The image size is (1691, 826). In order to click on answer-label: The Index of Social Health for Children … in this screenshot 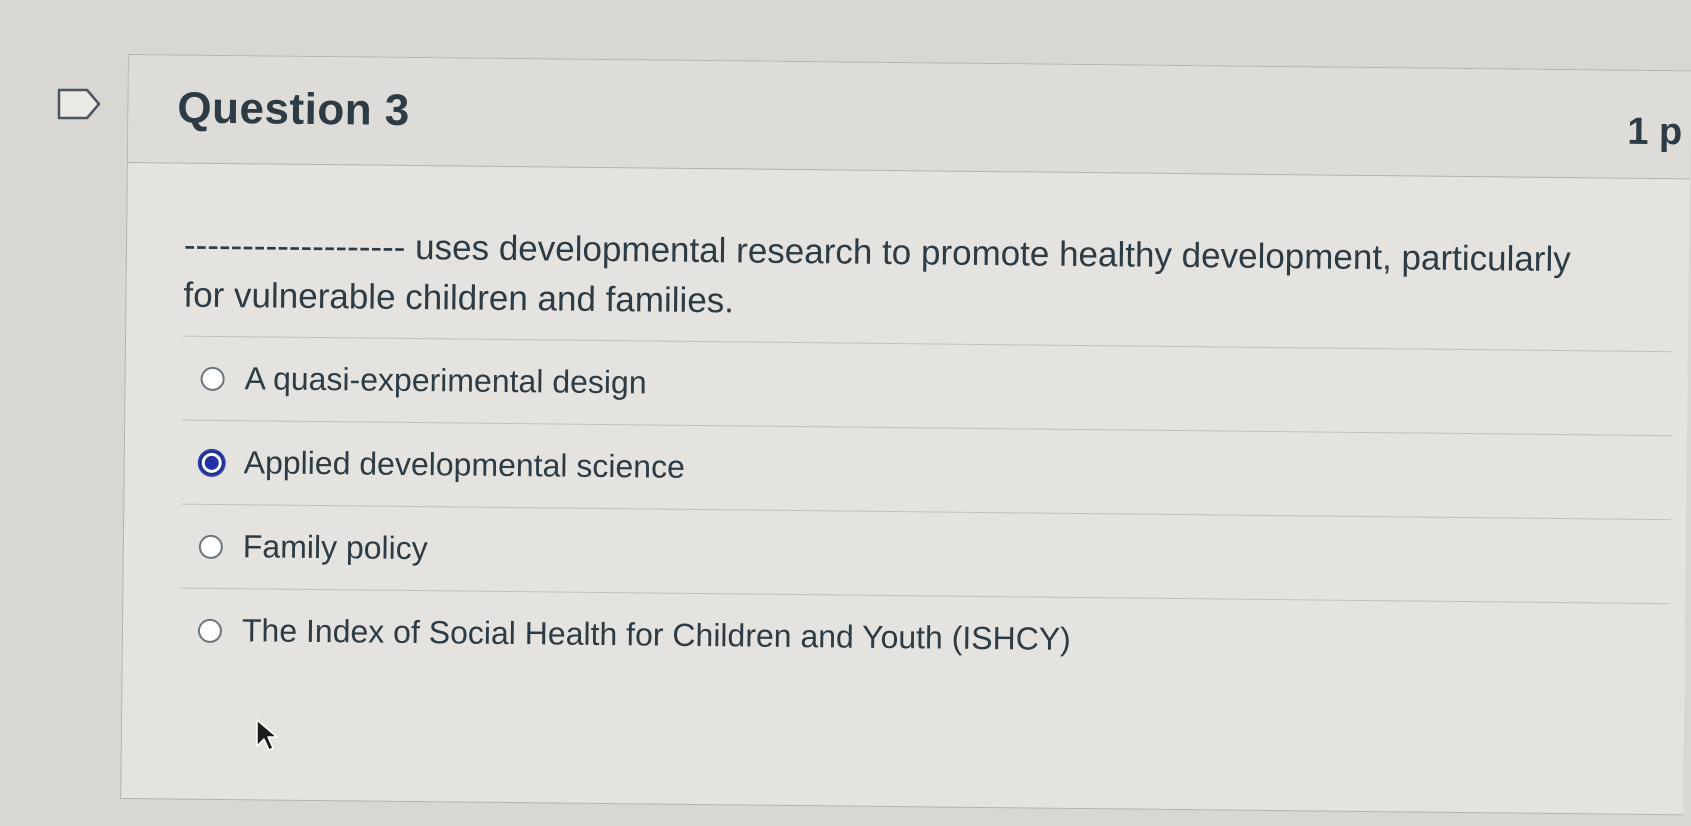, I will do `click(656, 634)`.